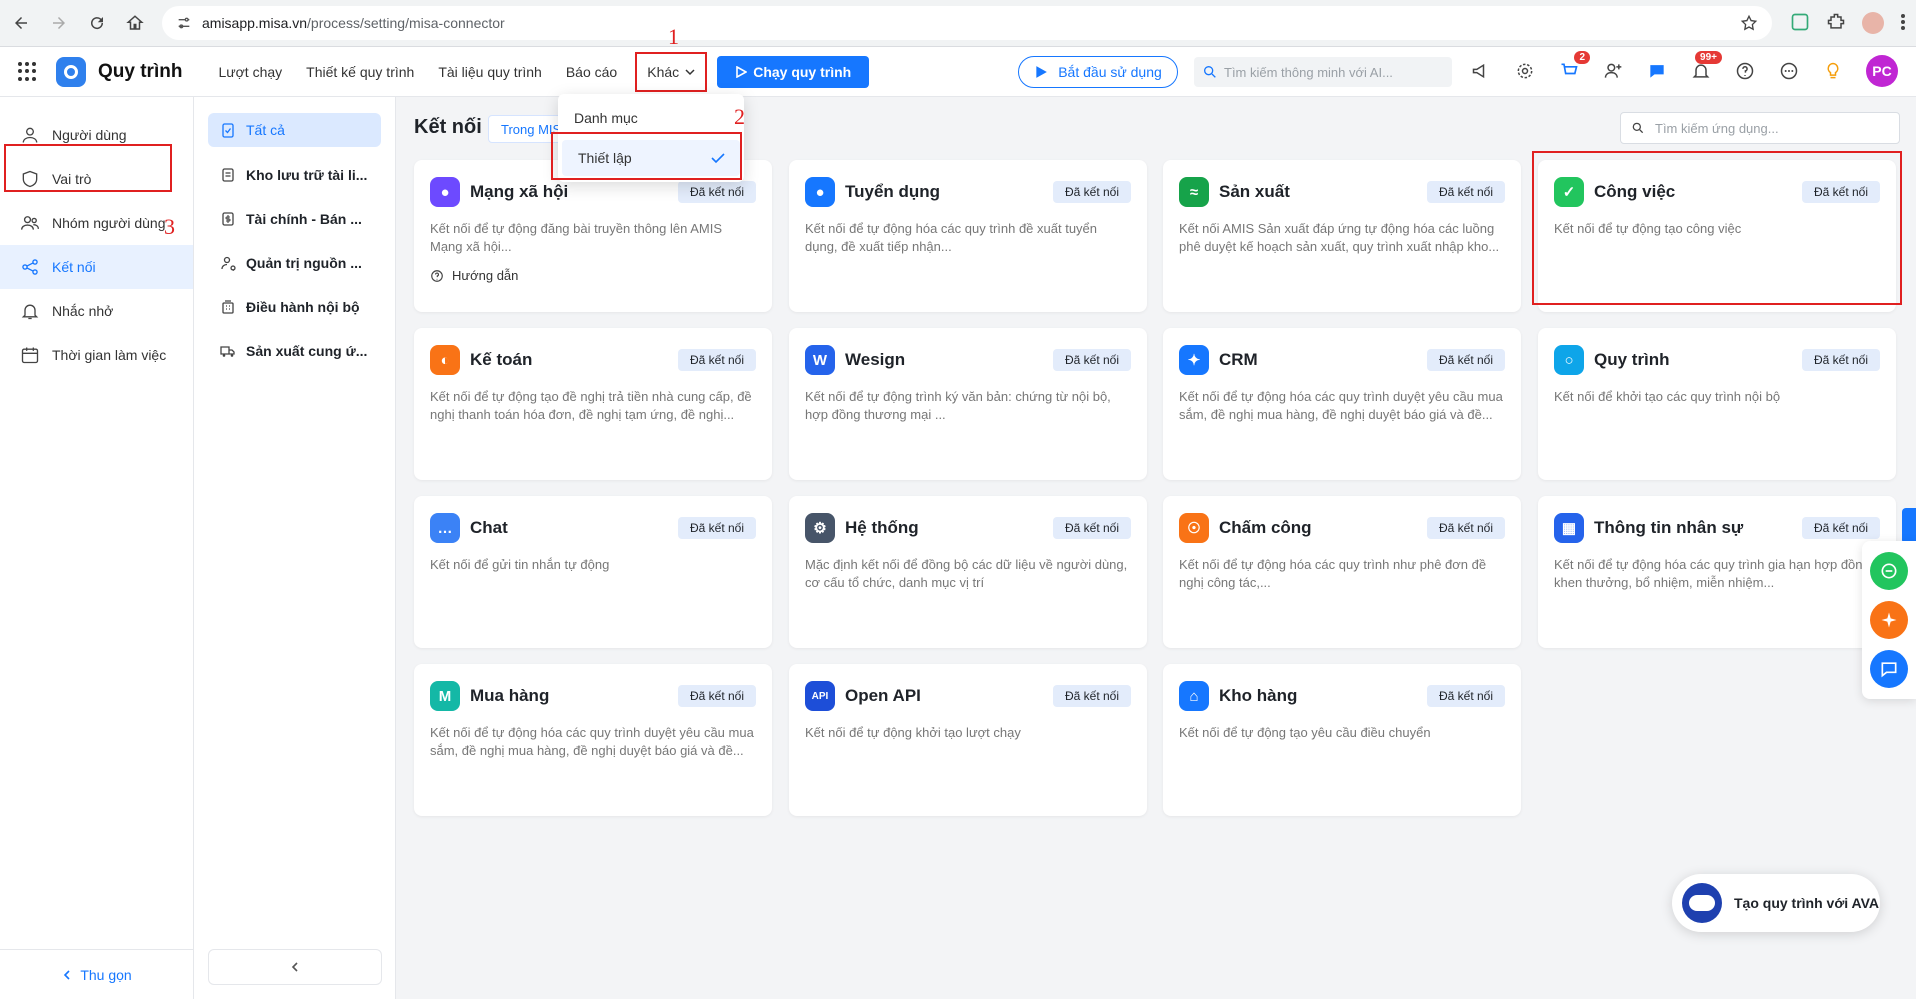 The image size is (1916, 999). What do you see at coordinates (1836, 23) in the screenshot?
I see `extensions-puzzle-icon` at bounding box center [1836, 23].